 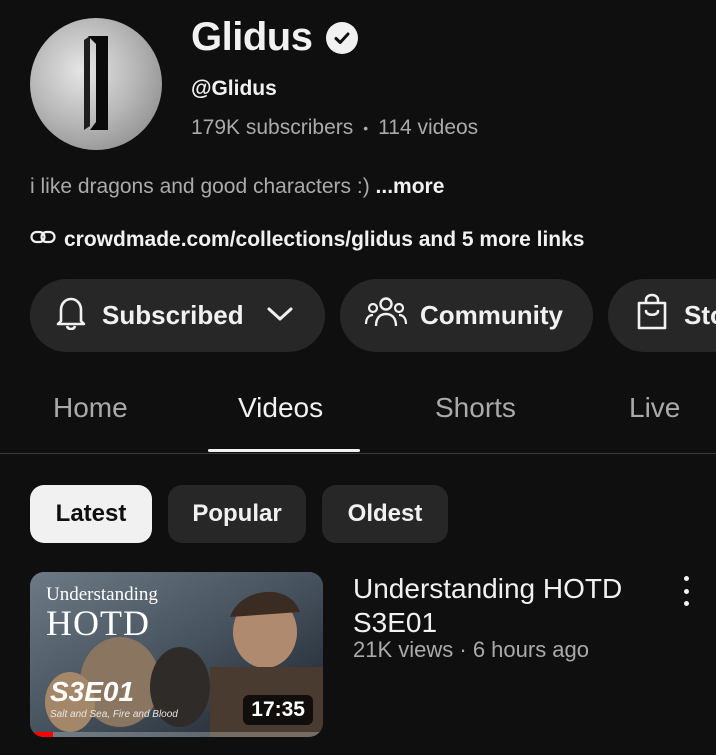 I want to click on watch-progress-bar, so click(x=42, y=734).